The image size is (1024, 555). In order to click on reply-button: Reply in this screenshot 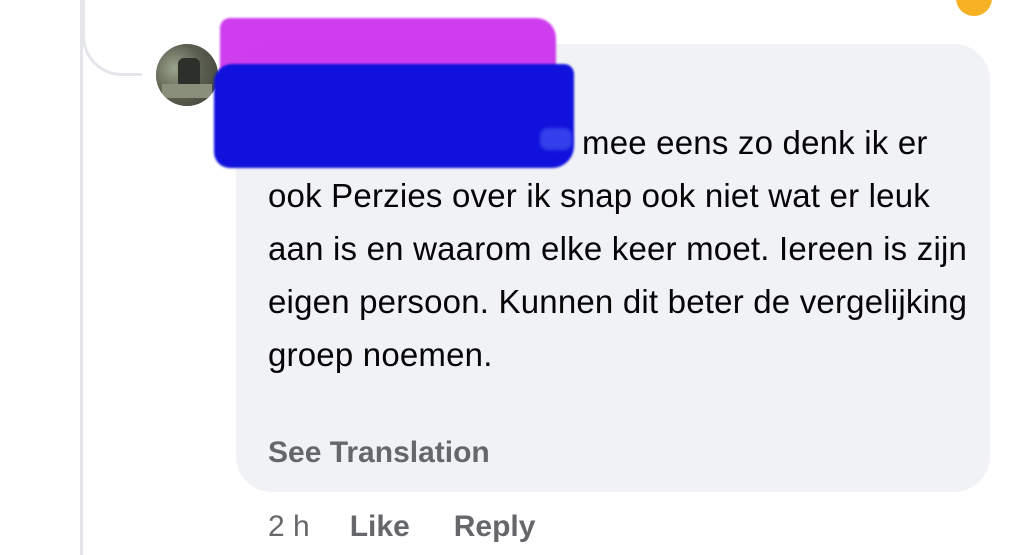, I will do `click(495, 527)`.